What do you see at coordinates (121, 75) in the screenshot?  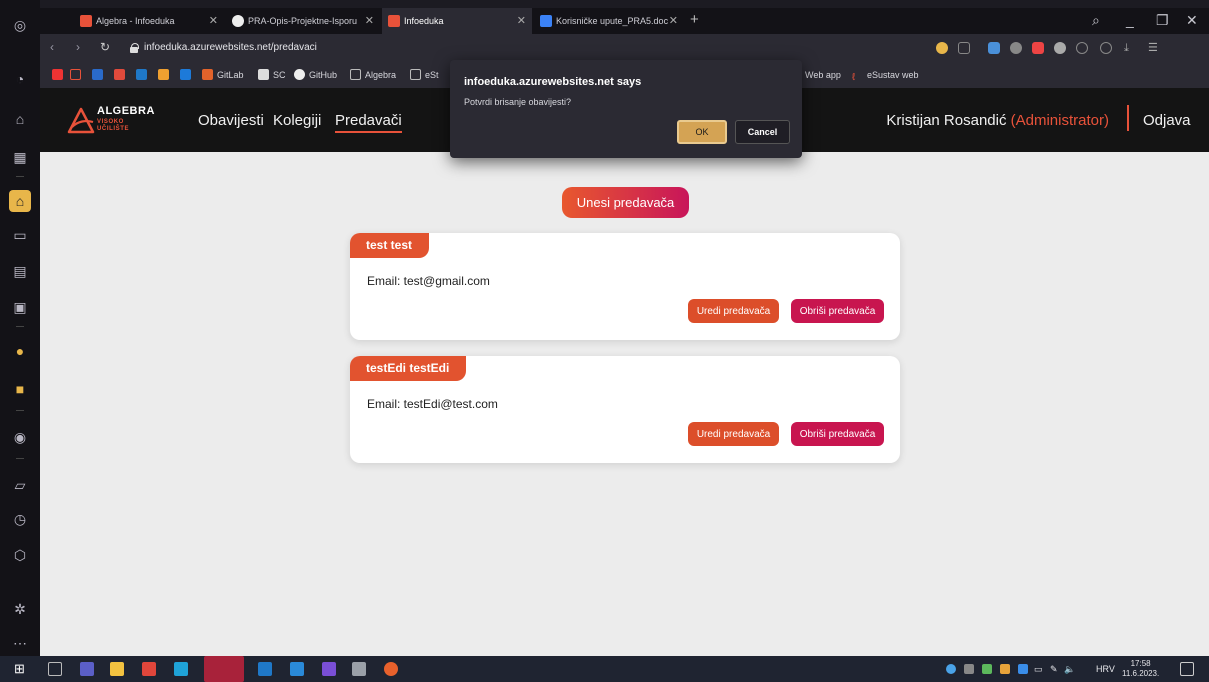 I see `bookmark-gmail` at bounding box center [121, 75].